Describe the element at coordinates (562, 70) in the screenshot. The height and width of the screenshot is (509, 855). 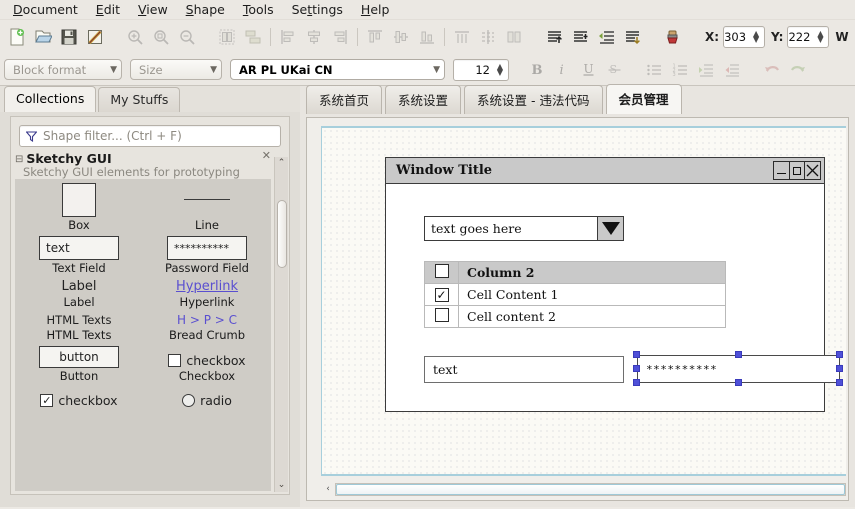
I see `italic-icon: i` at that location.